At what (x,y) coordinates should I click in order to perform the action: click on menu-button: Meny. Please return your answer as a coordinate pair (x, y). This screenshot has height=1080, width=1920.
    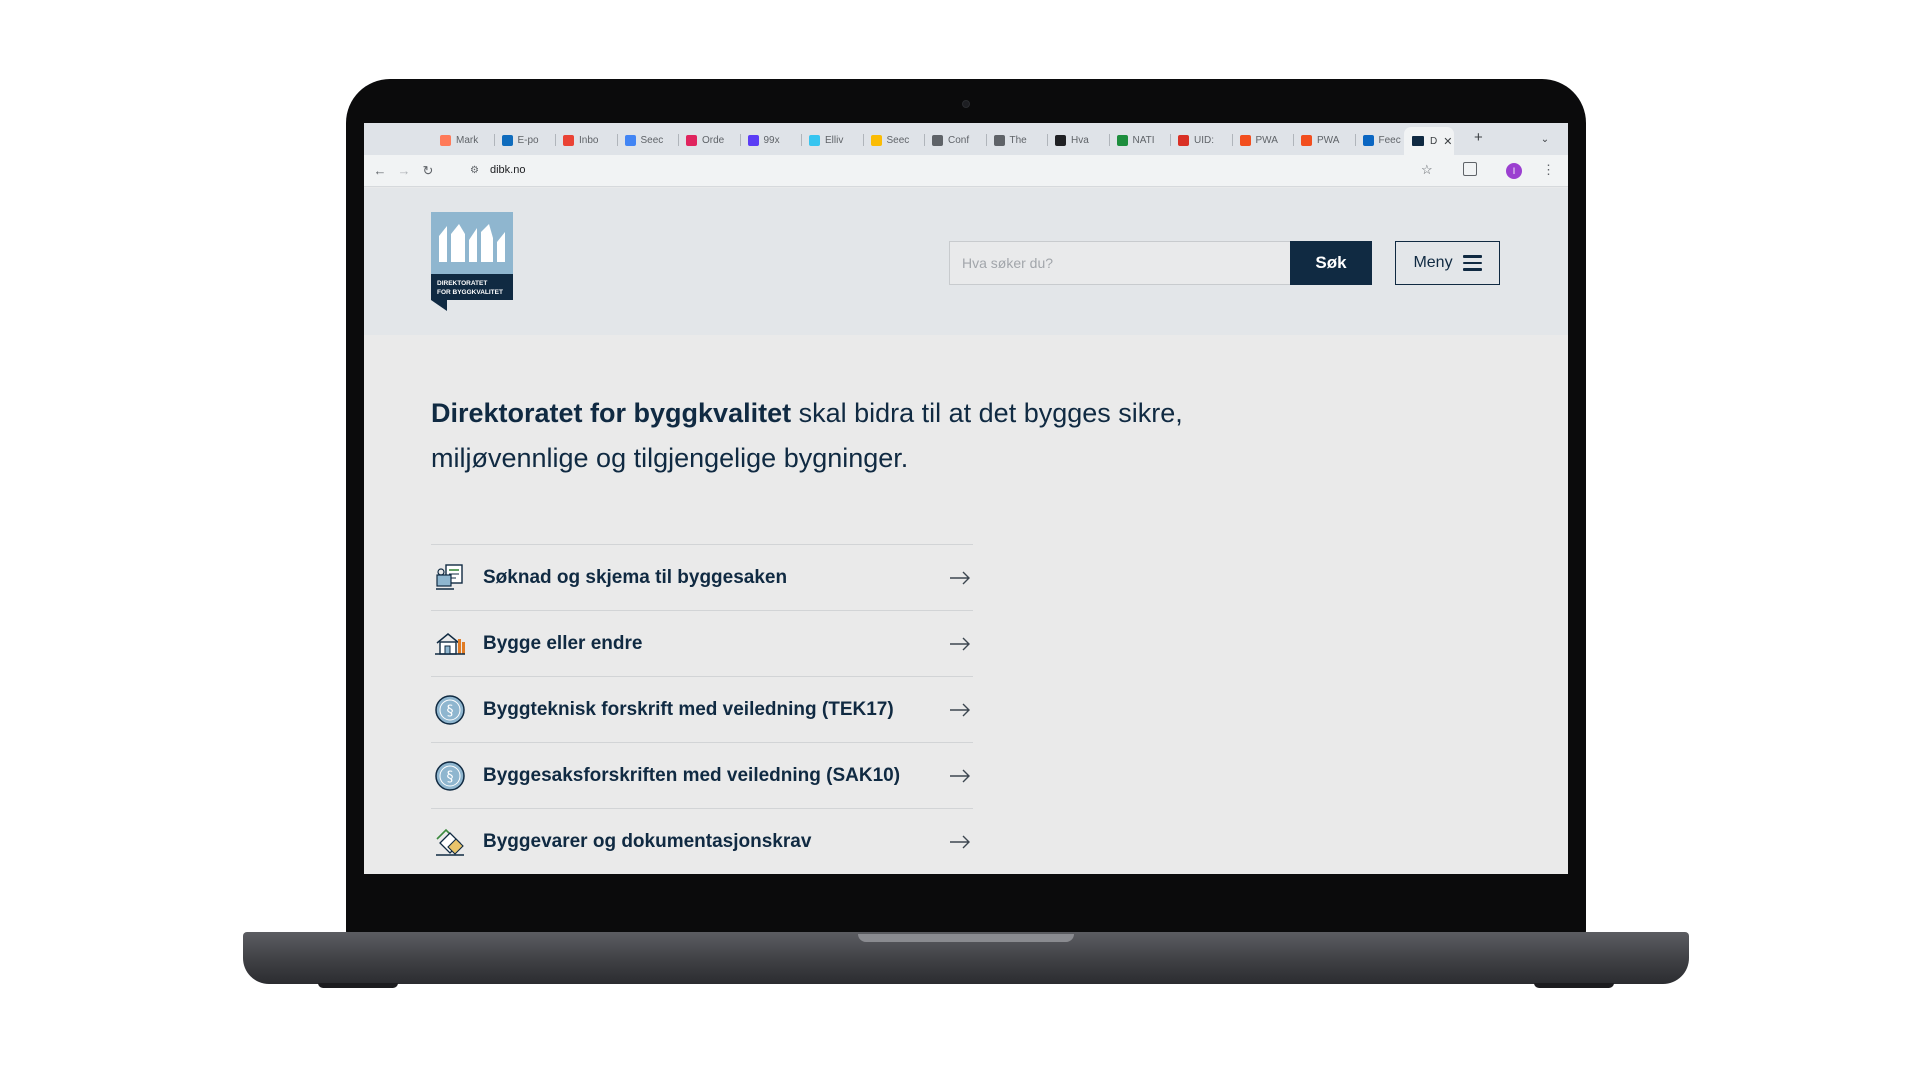
    Looking at the image, I should click on (1447, 263).